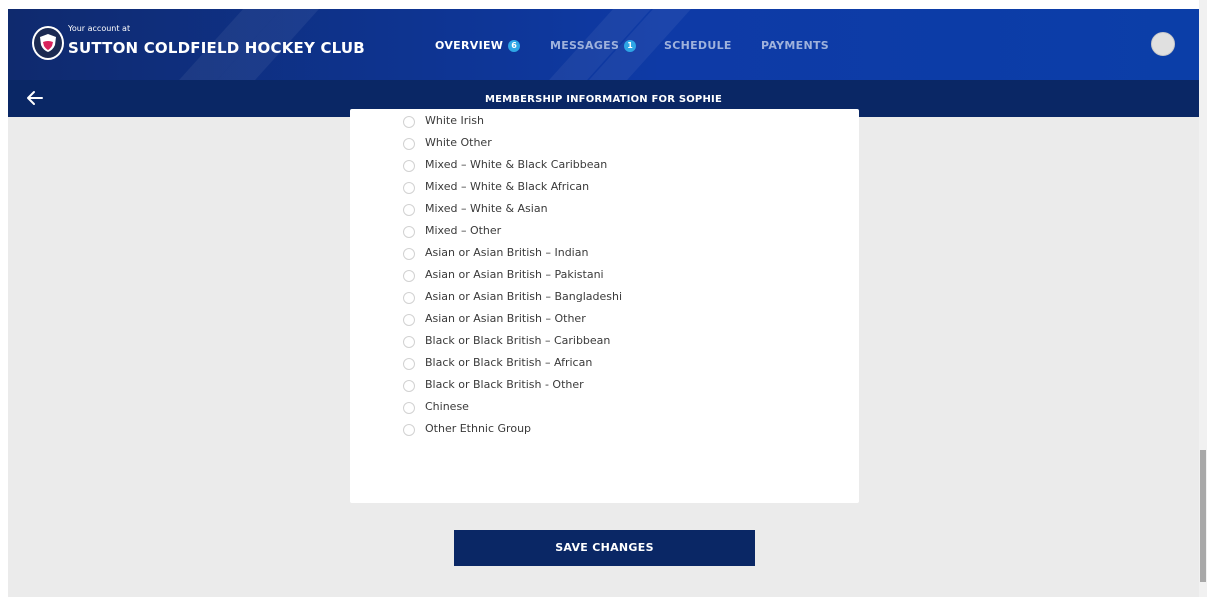 The height and width of the screenshot is (597, 1207). Describe the element at coordinates (603, 99) in the screenshot. I see `page-title: MEMBERSHIP INFORMATION FOR SOPHIE` at that location.